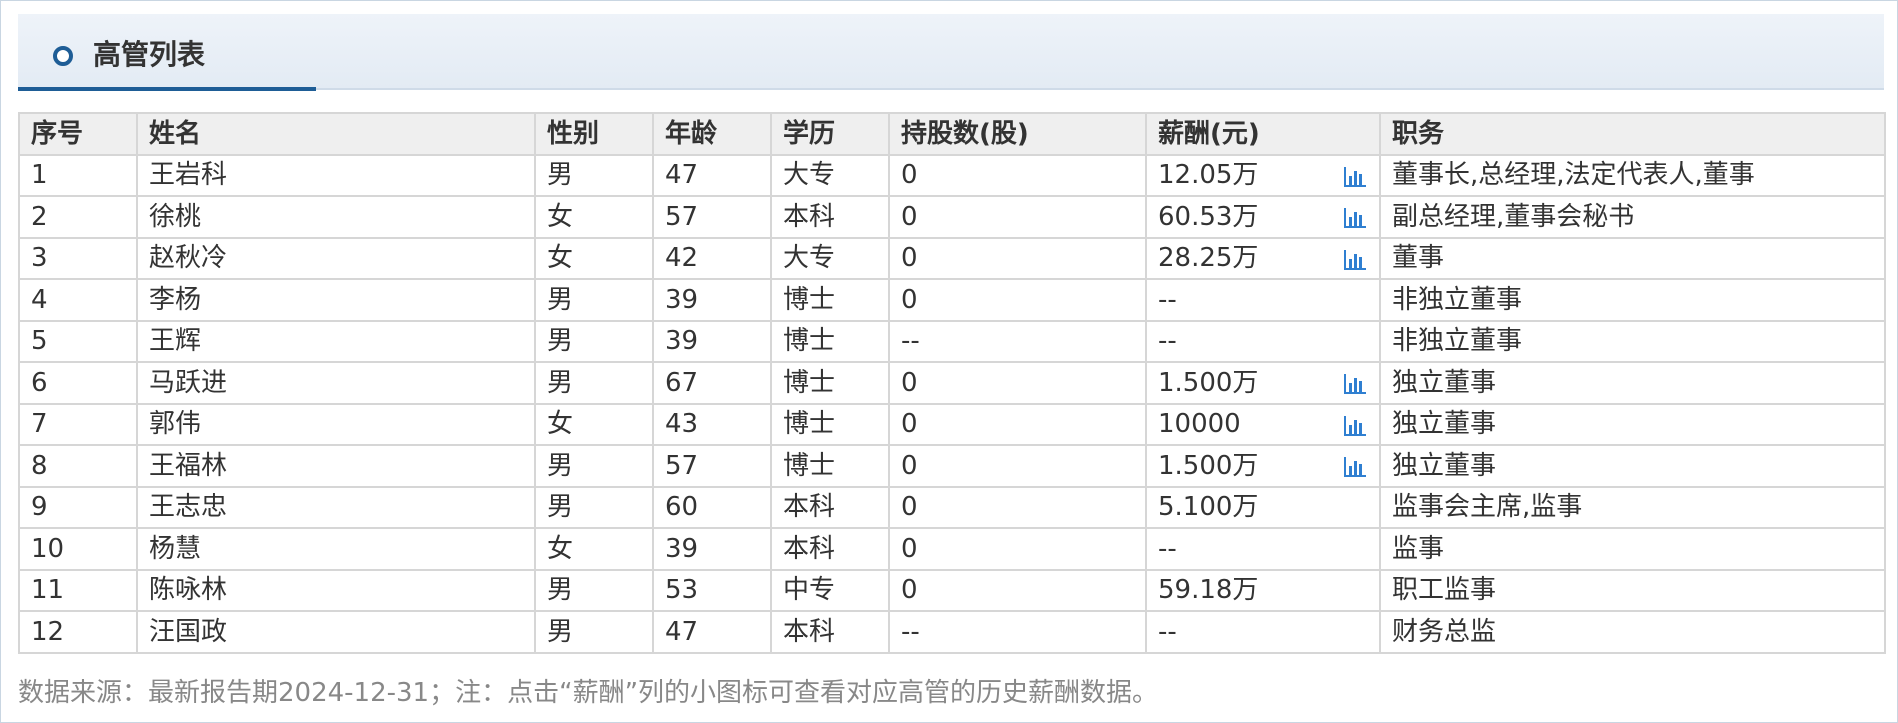 Image resolution: width=1898 pixels, height=723 pixels. Describe the element at coordinates (78, 383) in the screenshot. I see `cell-no: 6` at that location.